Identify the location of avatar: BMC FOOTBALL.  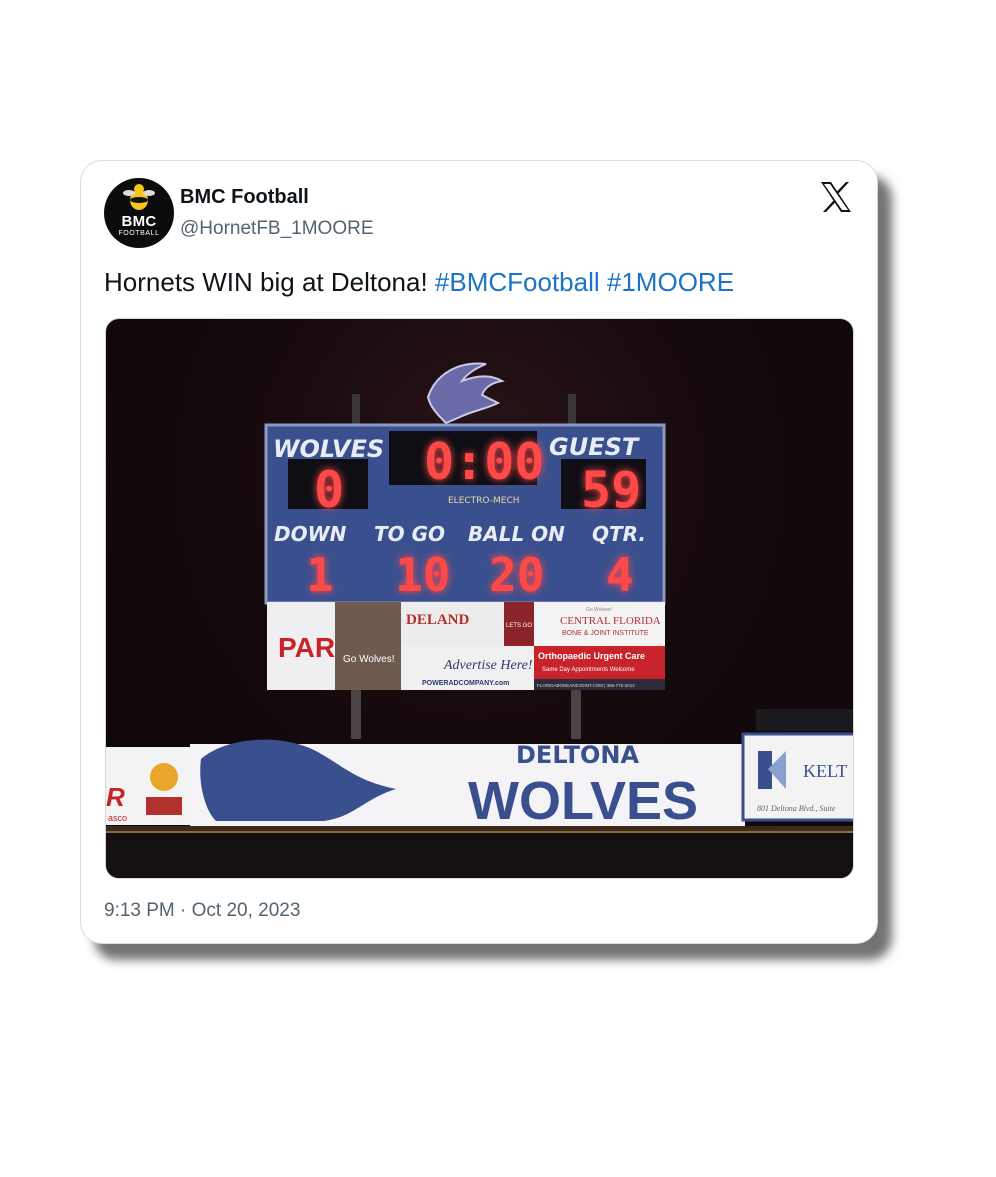
(139, 213).